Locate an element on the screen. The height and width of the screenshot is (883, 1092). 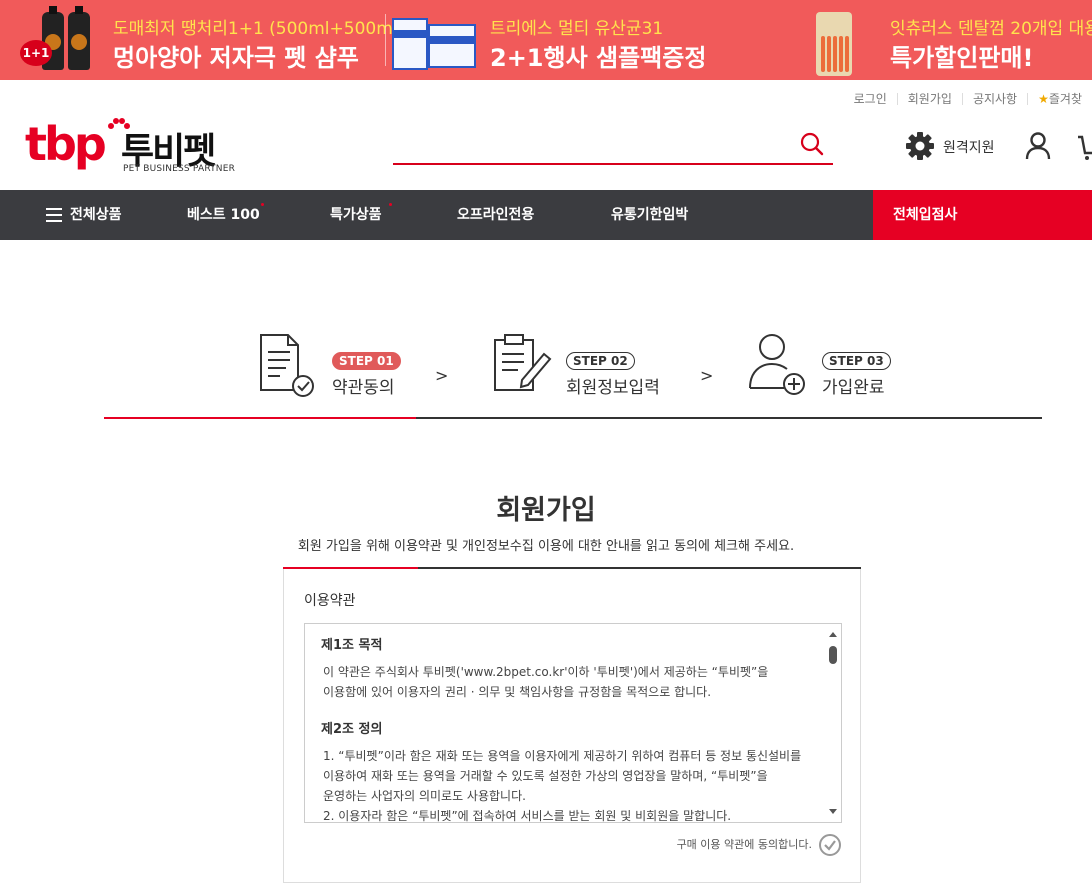
menu-icon is located at coordinates (54, 215).